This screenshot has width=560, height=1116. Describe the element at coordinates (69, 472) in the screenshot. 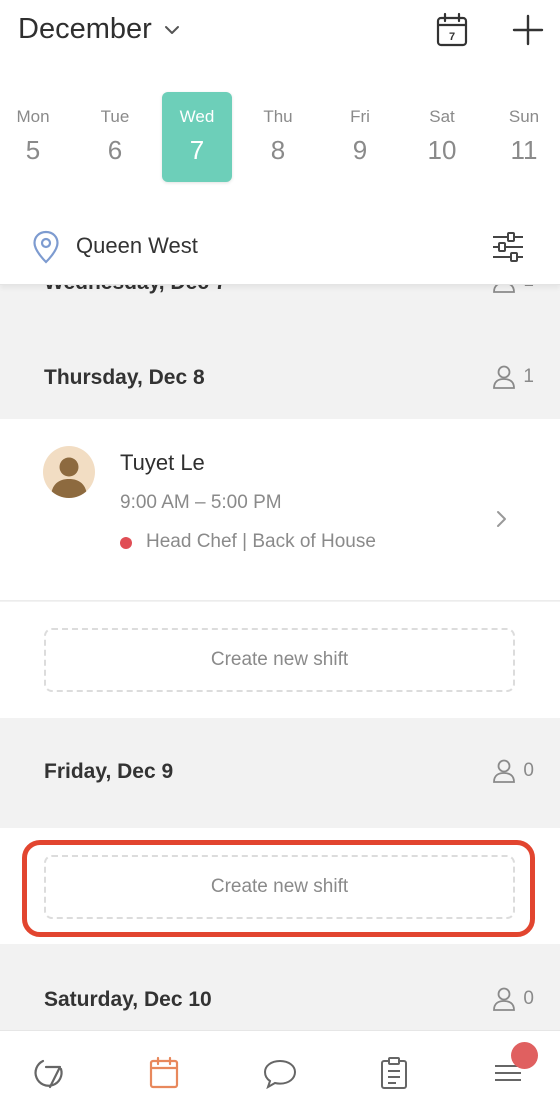

I see `avatar` at that location.